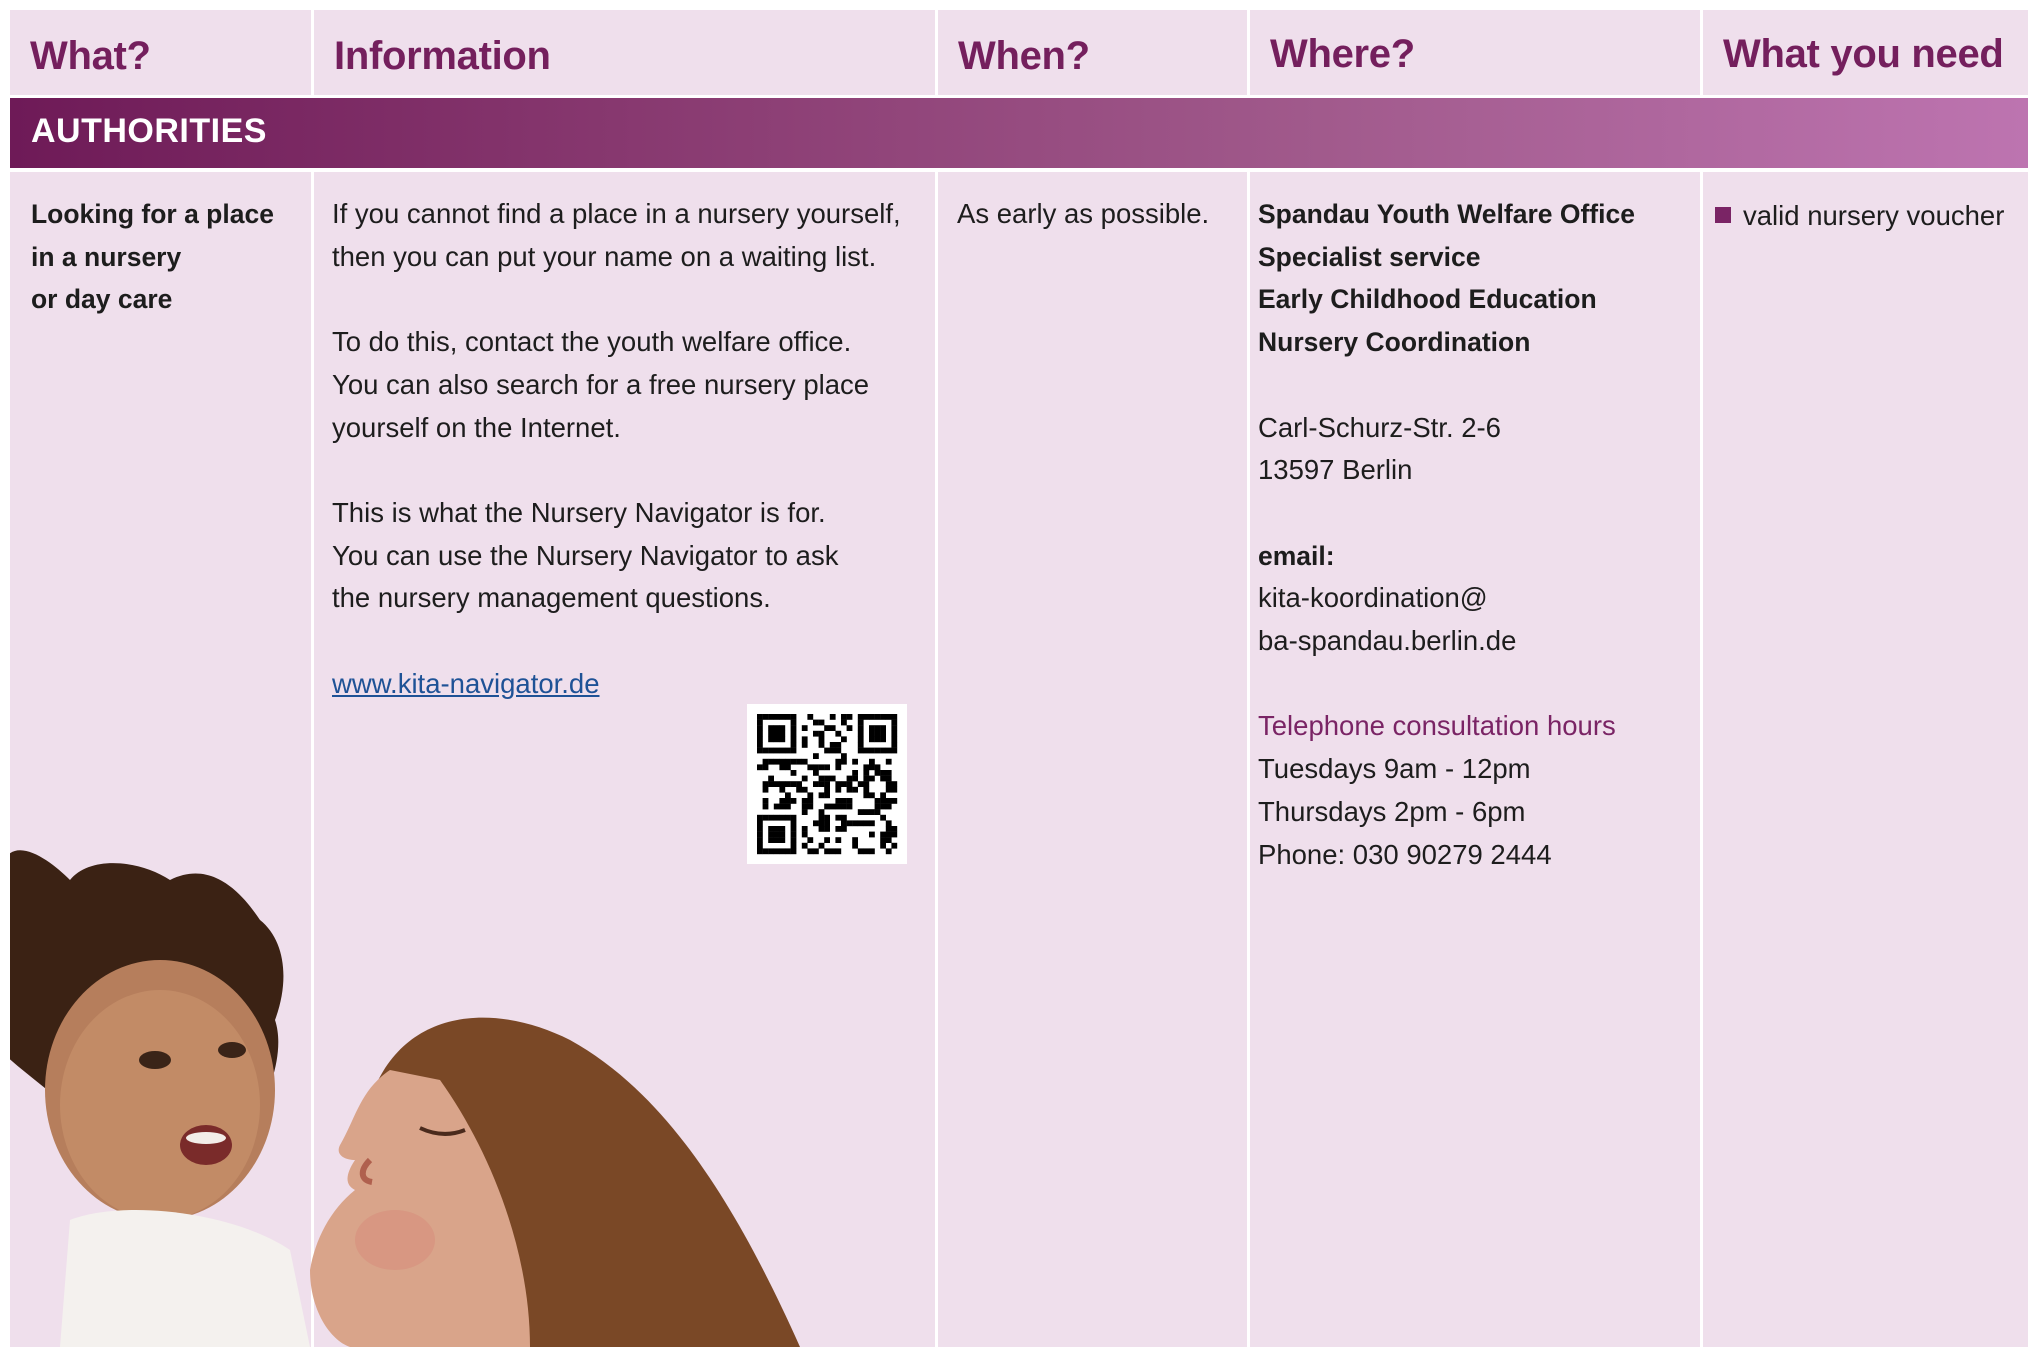  I want to click on hours-line: Thursdays 2pm - 6pm, so click(1392, 811).